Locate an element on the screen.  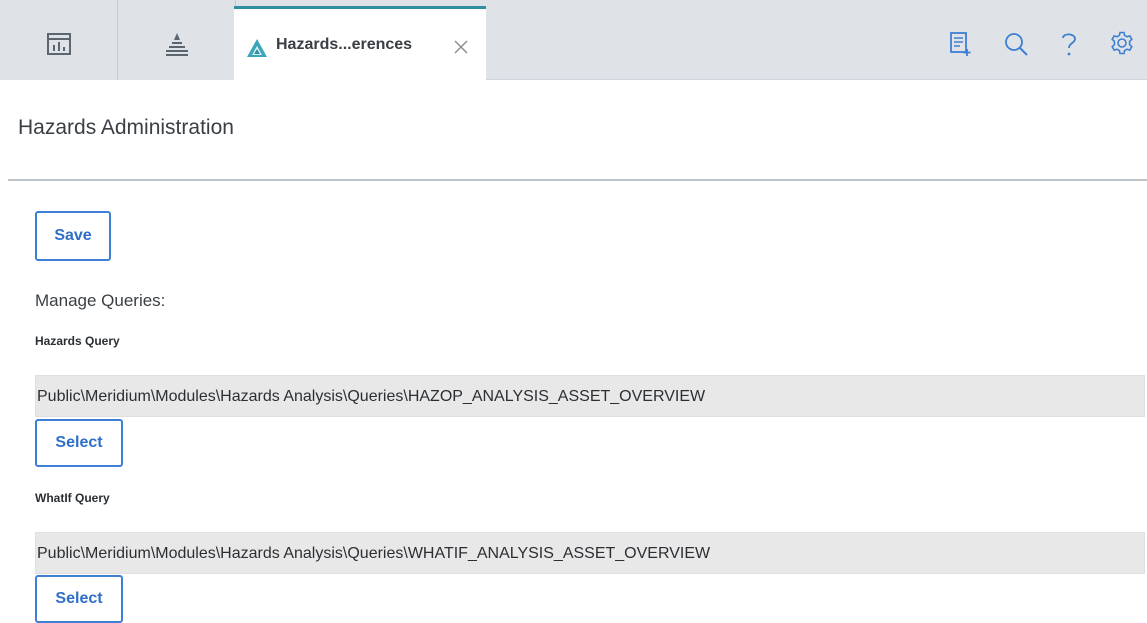
hazards-icon is located at coordinates (257, 48).